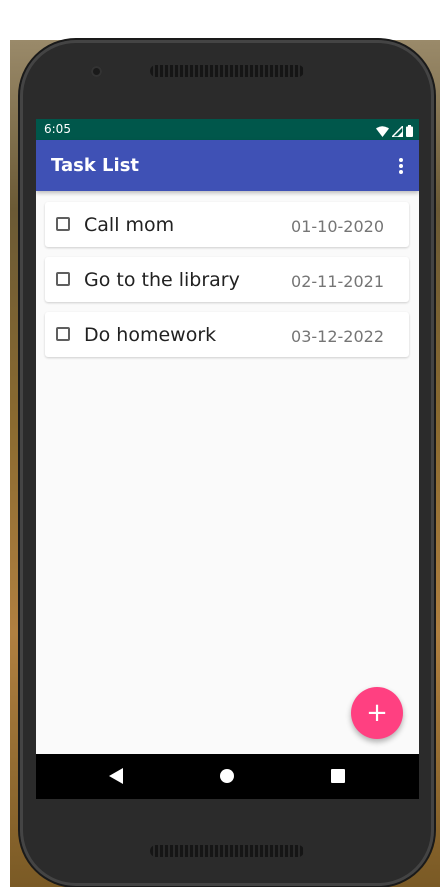 This screenshot has width=440, height=887. I want to click on add-task-button: +, so click(377, 713).